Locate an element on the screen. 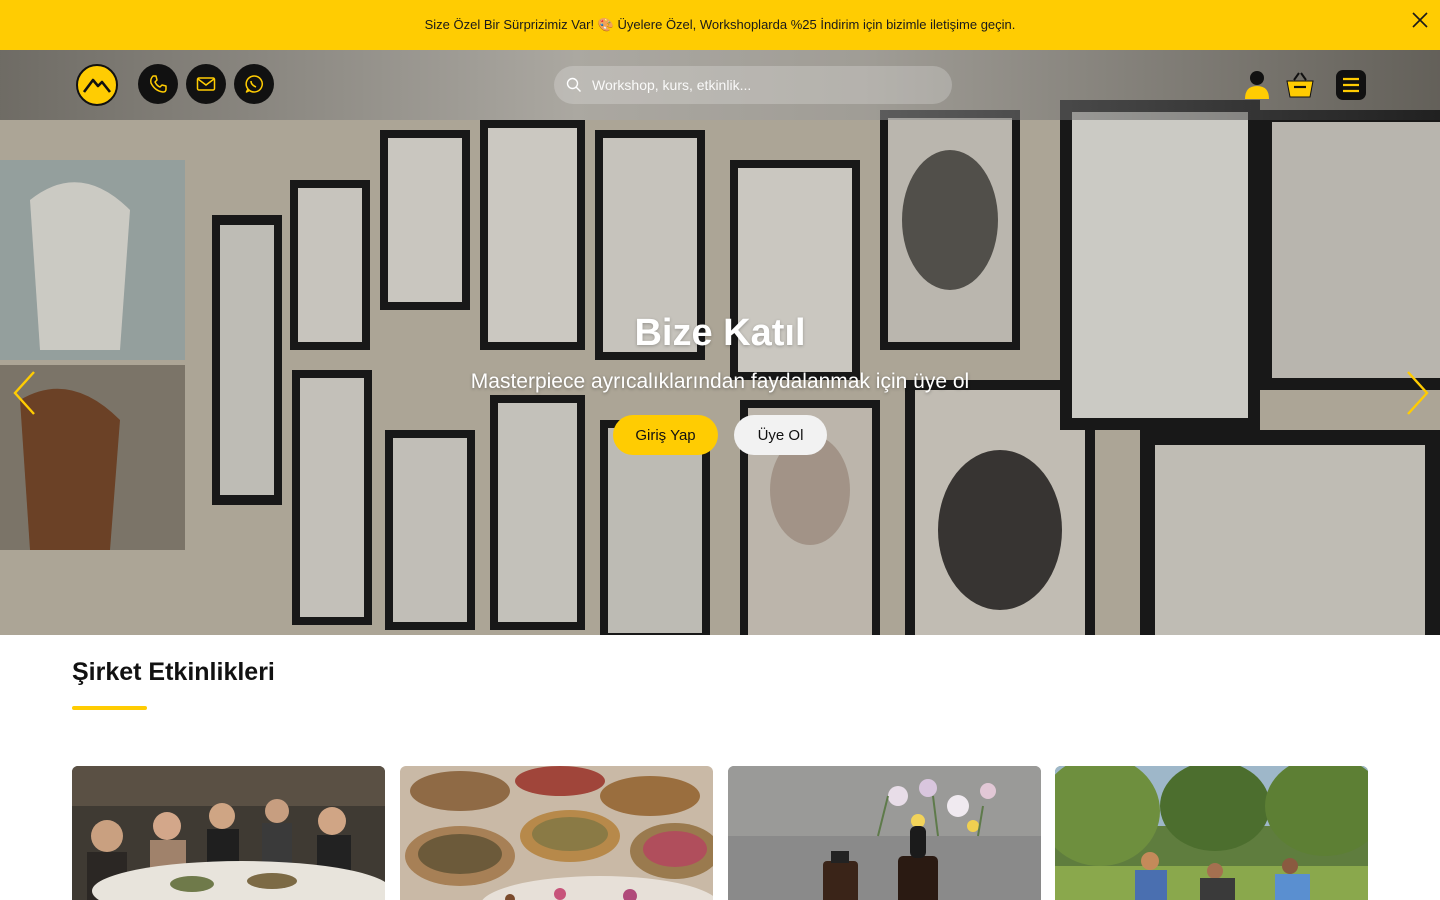 The height and width of the screenshot is (900, 1440). whatsapp-icon is located at coordinates (254, 84).